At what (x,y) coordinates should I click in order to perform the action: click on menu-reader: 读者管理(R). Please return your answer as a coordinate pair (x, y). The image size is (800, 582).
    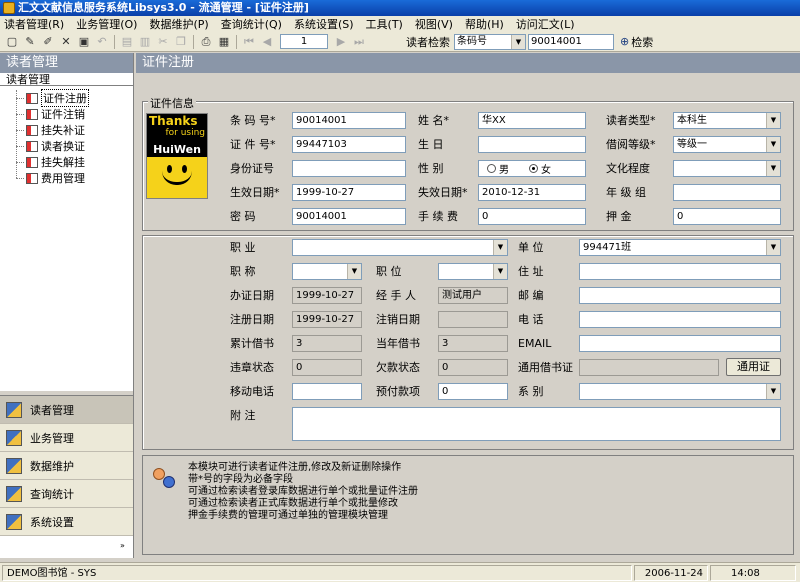
    Looking at the image, I should click on (34, 24).